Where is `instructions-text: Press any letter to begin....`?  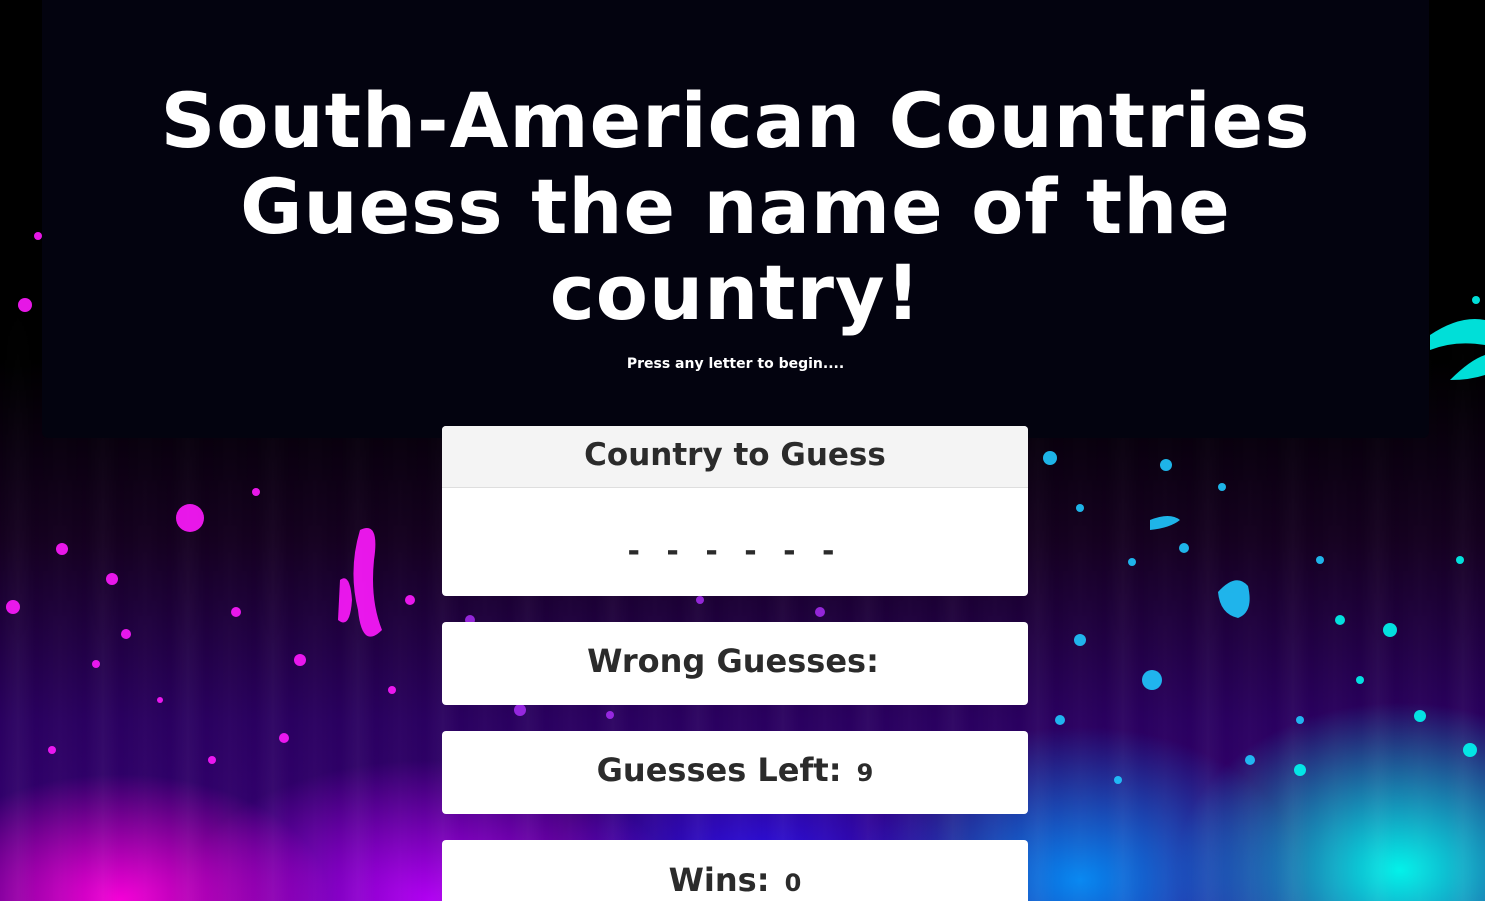 instructions-text: Press any letter to begin.... is located at coordinates (735, 364).